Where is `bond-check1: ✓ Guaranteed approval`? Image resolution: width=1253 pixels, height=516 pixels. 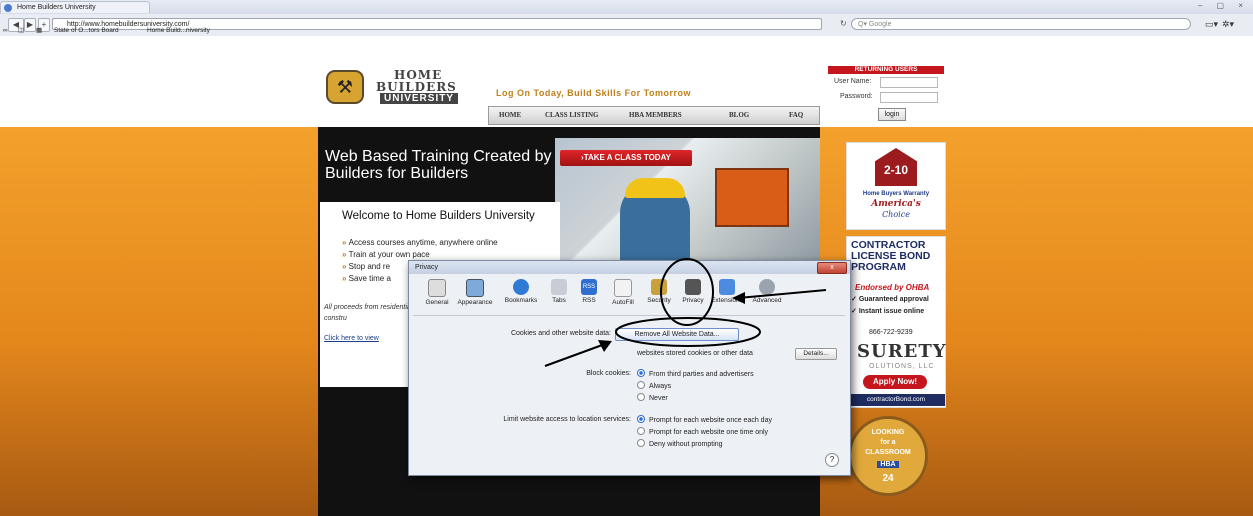
bond-check1: ✓ Guaranteed approval is located at coordinates (890, 299).